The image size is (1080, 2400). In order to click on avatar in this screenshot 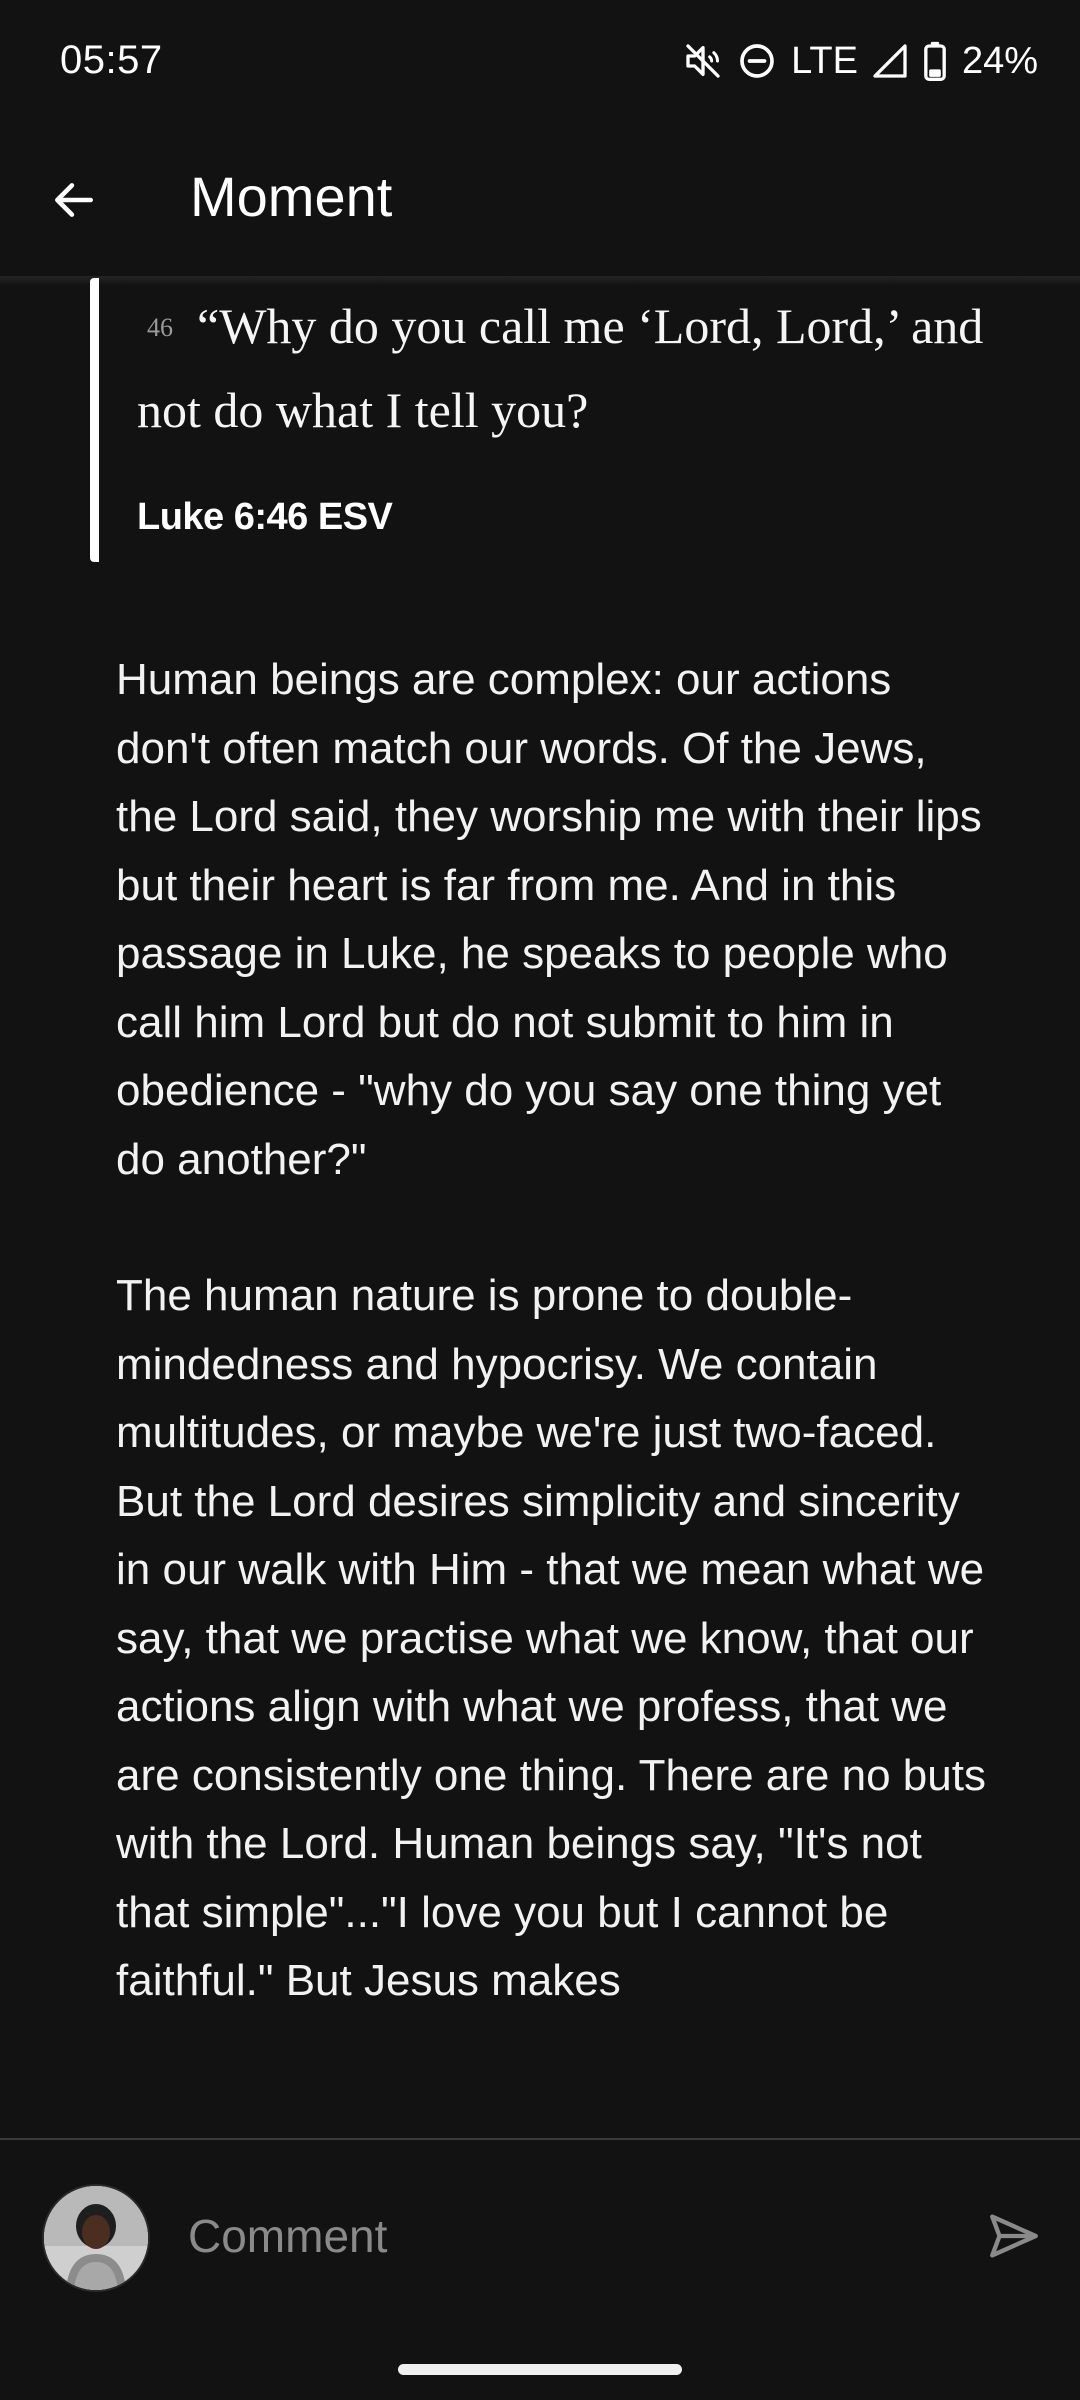, I will do `click(96, 2238)`.